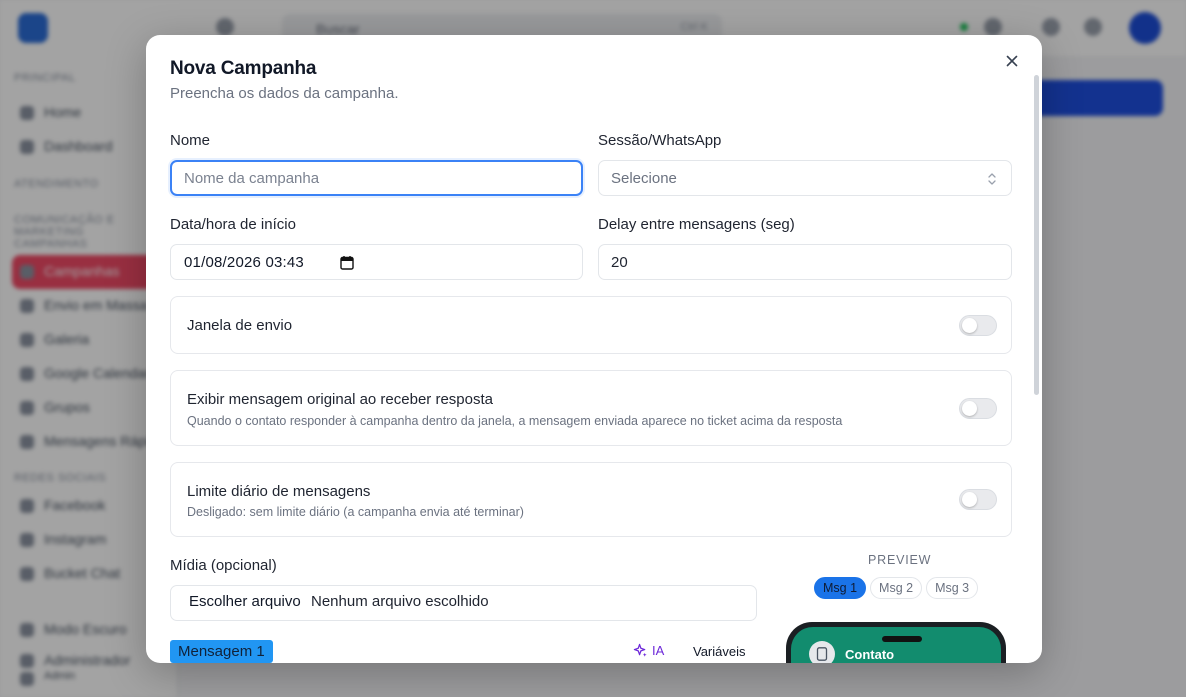 The width and height of the screenshot is (1186, 697). I want to click on phone-notch, so click(902, 639).